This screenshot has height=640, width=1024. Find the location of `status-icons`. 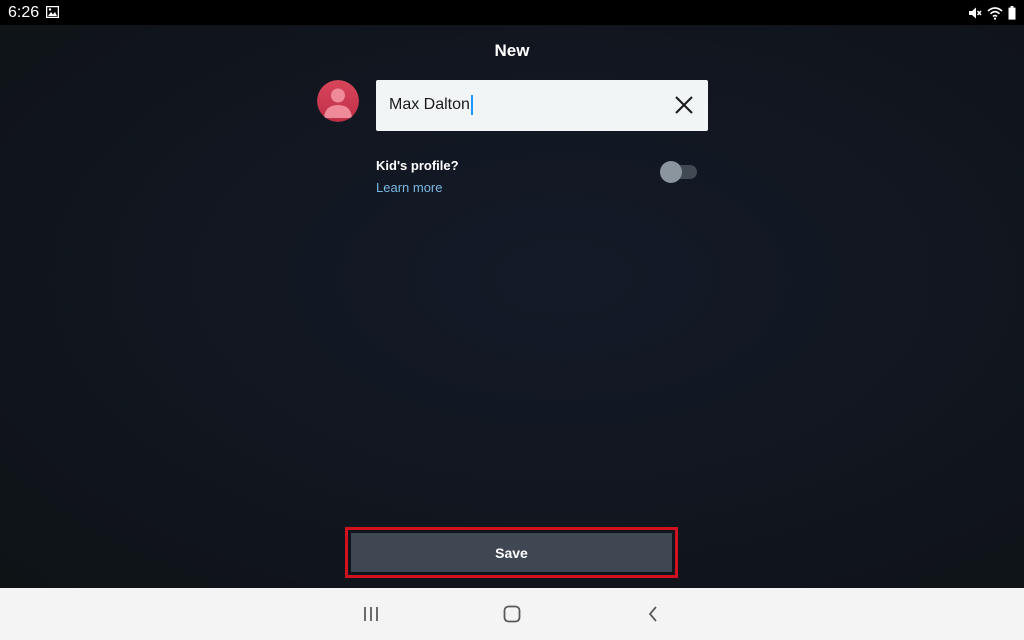

status-icons is located at coordinates (992, 12).